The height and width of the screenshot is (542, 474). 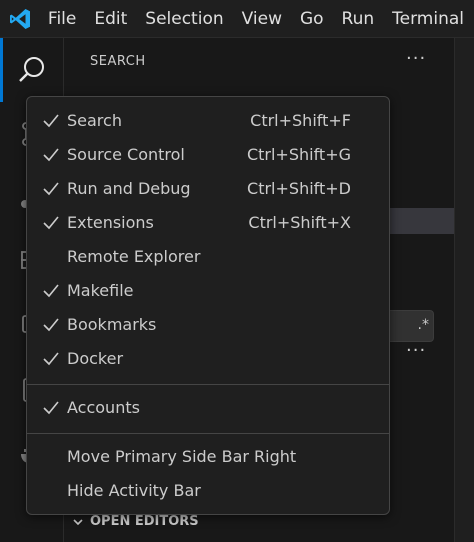 What do you see at coordinates (208, 121) in the screenshot?
I see `menu-item-search: Search Ctrl+Shift+F` at bounding box center [208, 121].